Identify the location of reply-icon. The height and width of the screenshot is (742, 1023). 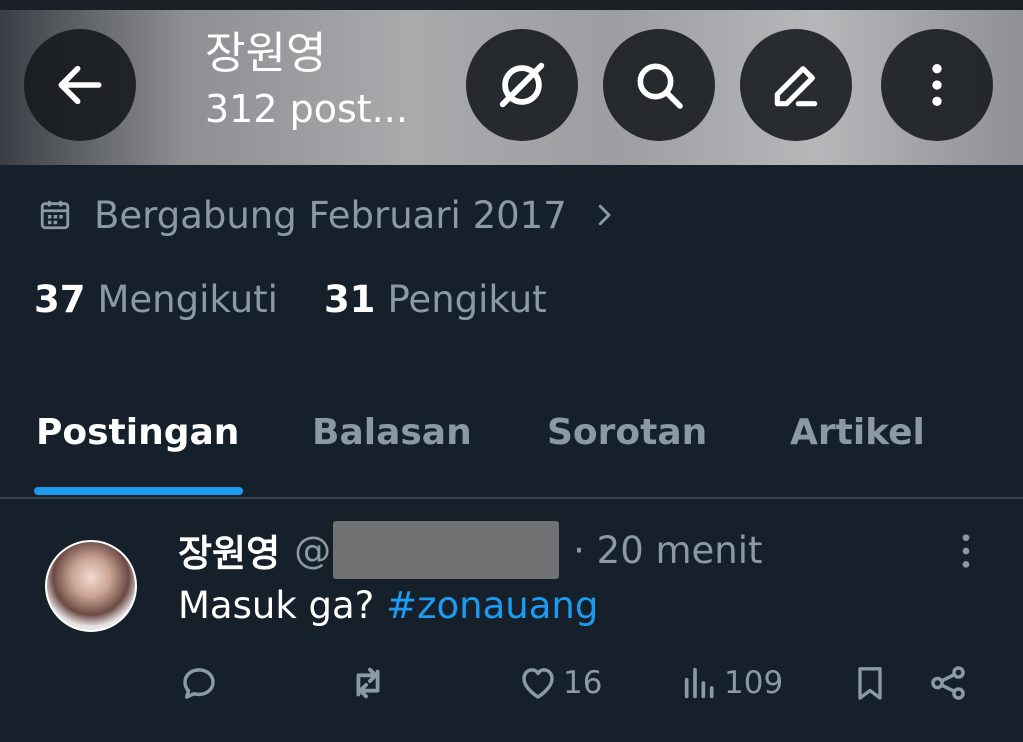
(199, 683).